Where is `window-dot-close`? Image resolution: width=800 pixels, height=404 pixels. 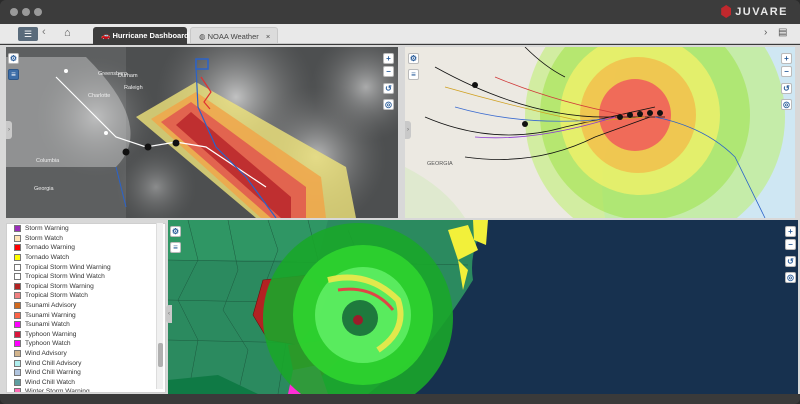 window-dot-close is located at coordinates (14, 12).